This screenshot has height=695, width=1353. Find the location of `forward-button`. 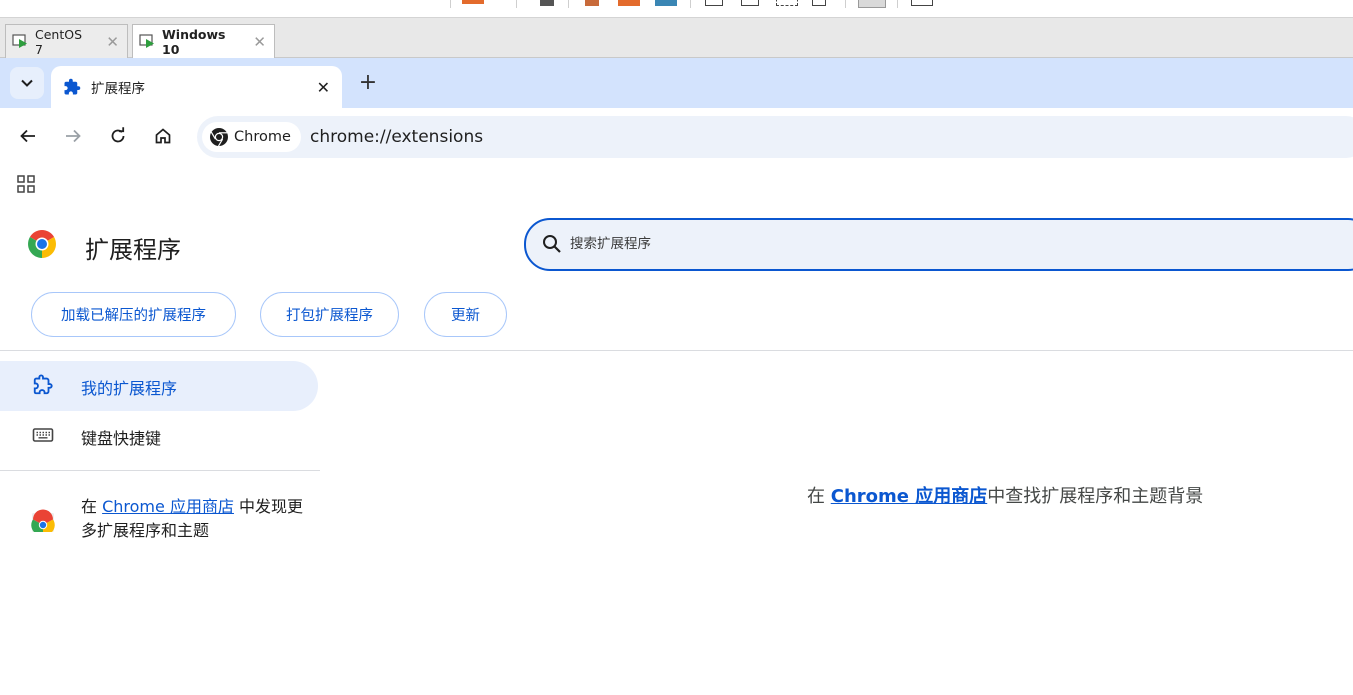

forward-button is located at coordinates (73, 136).